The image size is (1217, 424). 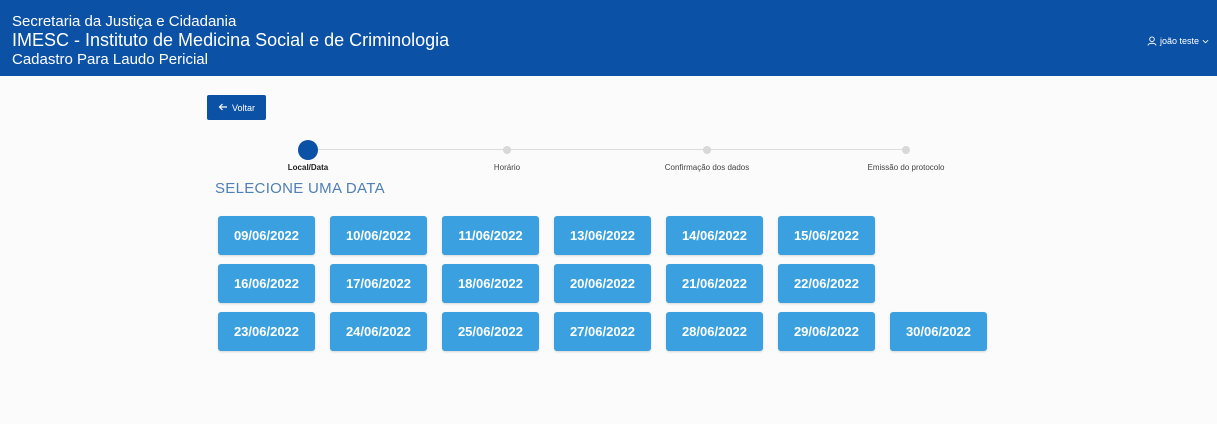 What do you see at coordinates (378, 283) in the screenshot?
I see `date-button: 17/06/2022` at bounding box center [378, 283].